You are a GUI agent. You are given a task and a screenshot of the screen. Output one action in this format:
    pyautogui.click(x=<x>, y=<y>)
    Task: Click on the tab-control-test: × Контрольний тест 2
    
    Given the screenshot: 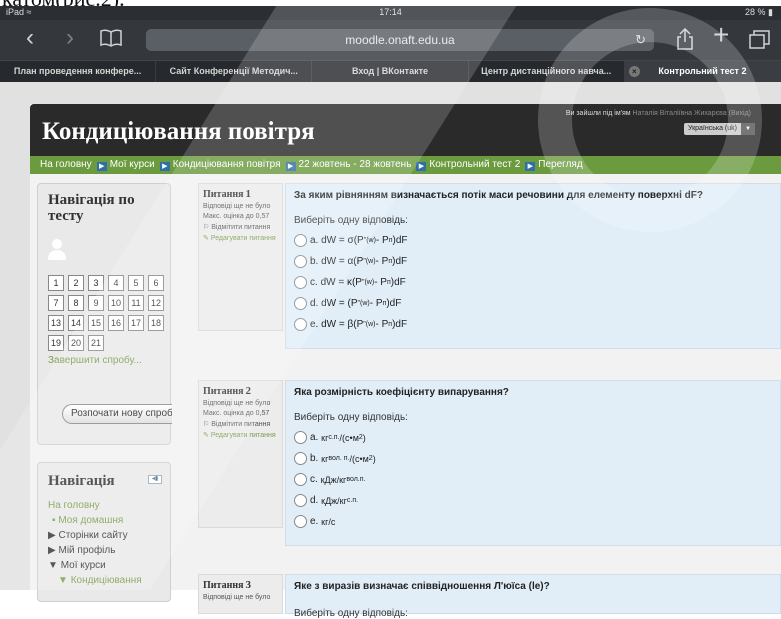 What is the action you would take?
    pyautogui.click(x=702, y=71)
    